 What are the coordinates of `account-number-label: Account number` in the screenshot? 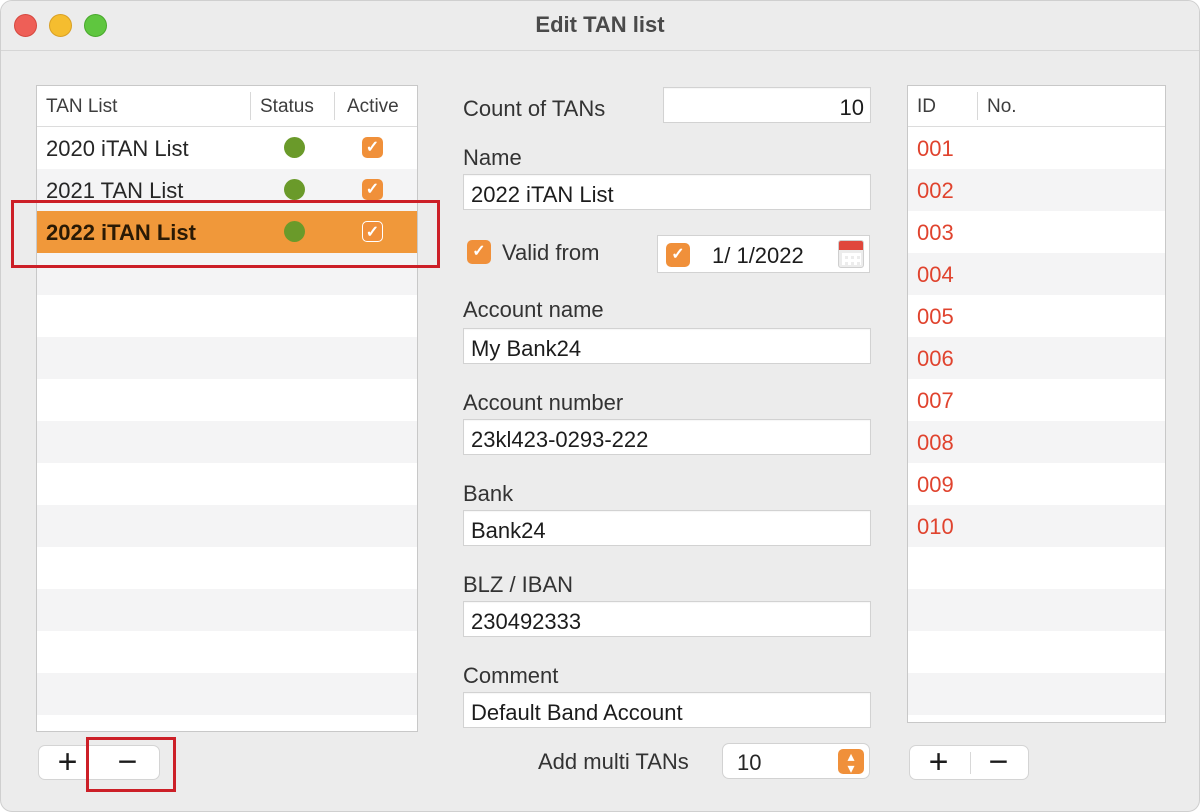 It's located at (543, 402).